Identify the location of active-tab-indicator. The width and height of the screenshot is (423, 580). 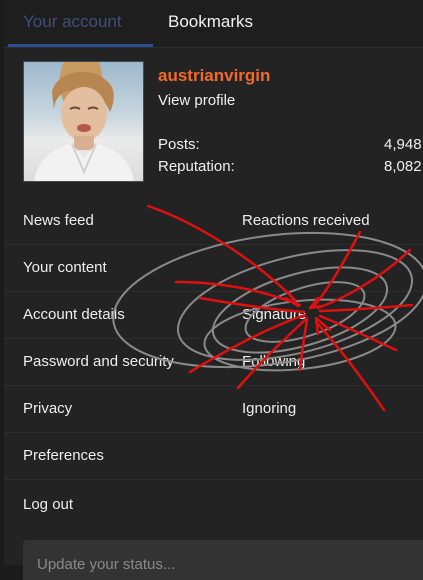
(80, 45).